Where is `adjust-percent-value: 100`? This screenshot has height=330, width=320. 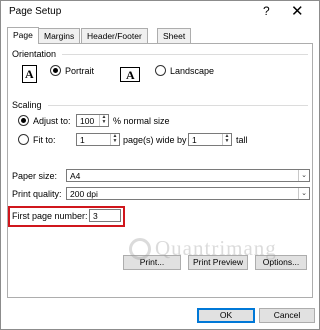 adjust-percent-value: 100 is located at coordinates (87, 121).